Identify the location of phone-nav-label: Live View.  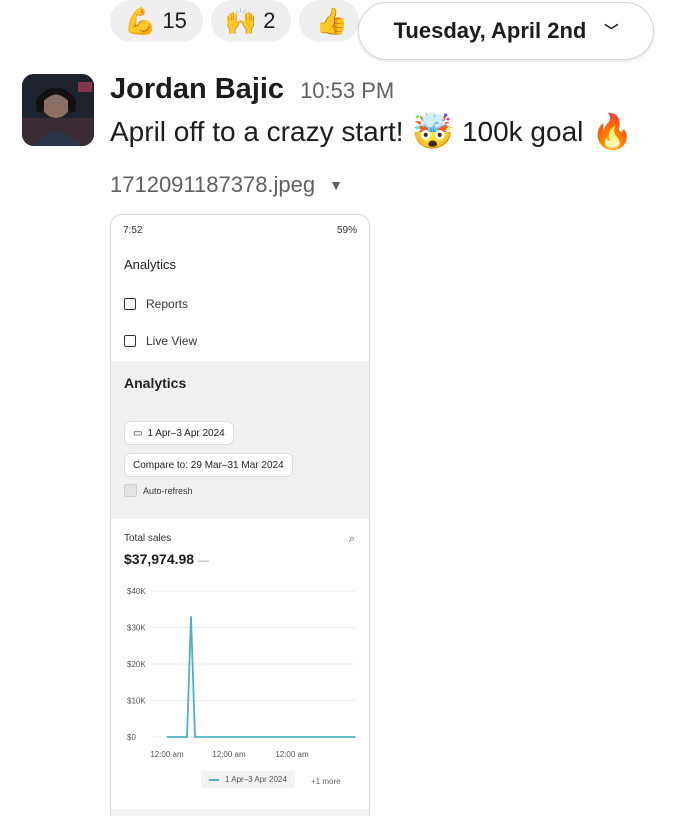
(172, 341).